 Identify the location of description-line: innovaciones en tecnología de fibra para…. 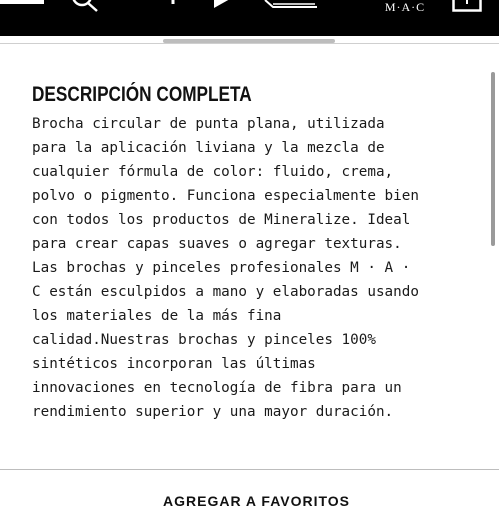
(217, 388).